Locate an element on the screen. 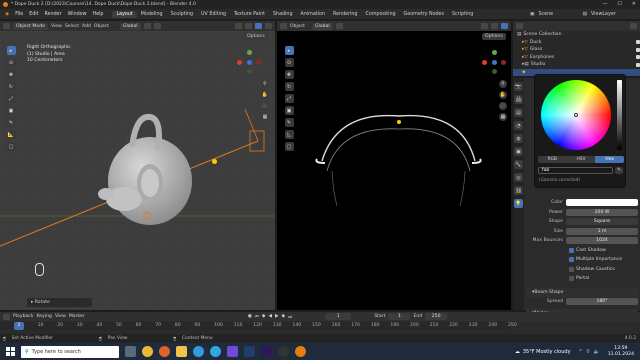 The width and height of the screenshot is (640, 360). scale-tool-icon: ⤢ is located at coordinates (11, 98).